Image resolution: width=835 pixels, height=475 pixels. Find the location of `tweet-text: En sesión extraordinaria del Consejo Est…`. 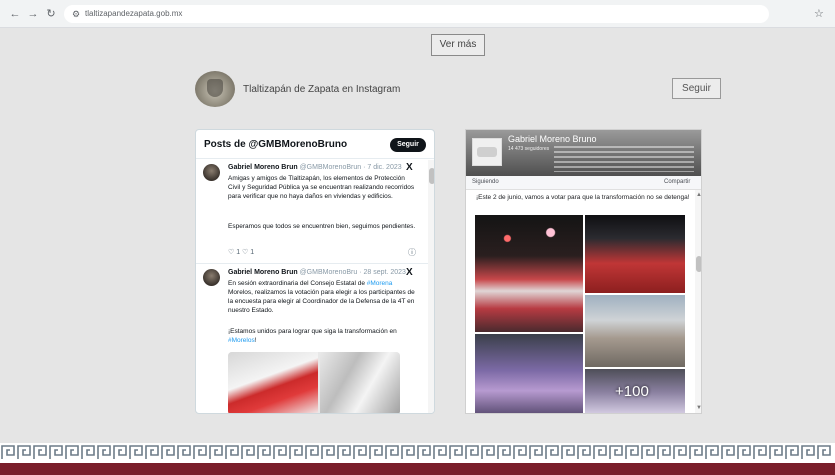

tweet-text: En sesión extraordinaria del Consejo Est… is located at coordinates (323, 297).